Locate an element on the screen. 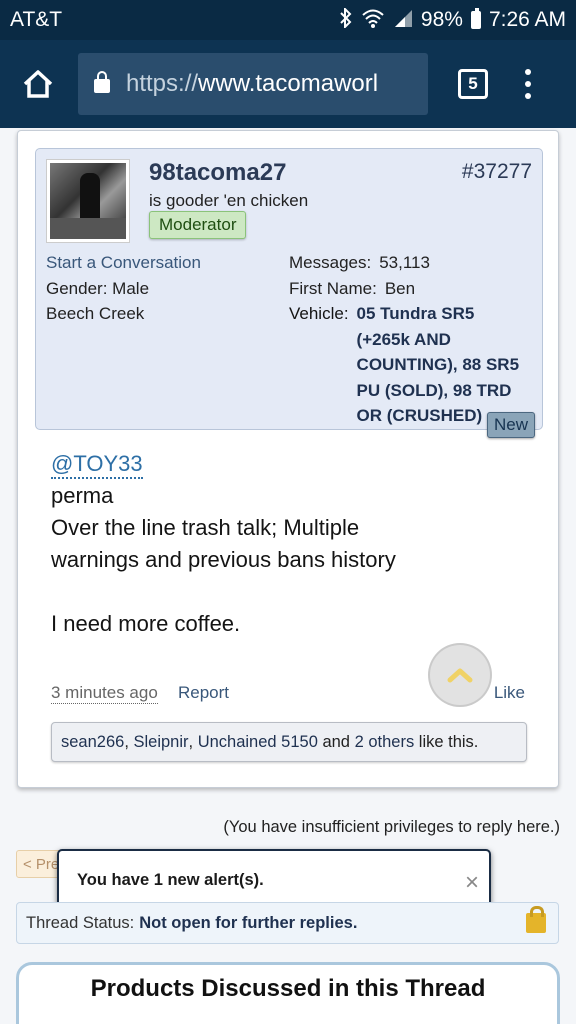 The image size is (576, 1024). browser-menu-button is located at coordinates (528, 84).